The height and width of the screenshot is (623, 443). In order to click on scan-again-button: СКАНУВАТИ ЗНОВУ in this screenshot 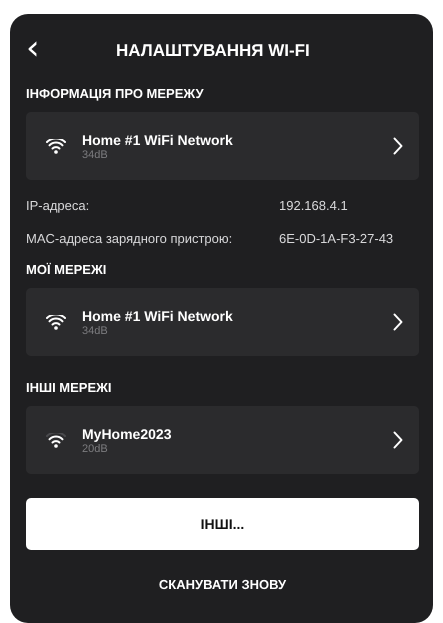, I will do `click(222, 584)`.